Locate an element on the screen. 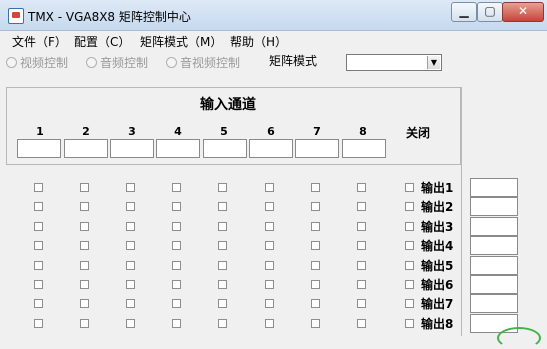 The width and height of the screenshot is (547, 349). route-checkbox-out4-in5 is located at coordinates (222, 245).